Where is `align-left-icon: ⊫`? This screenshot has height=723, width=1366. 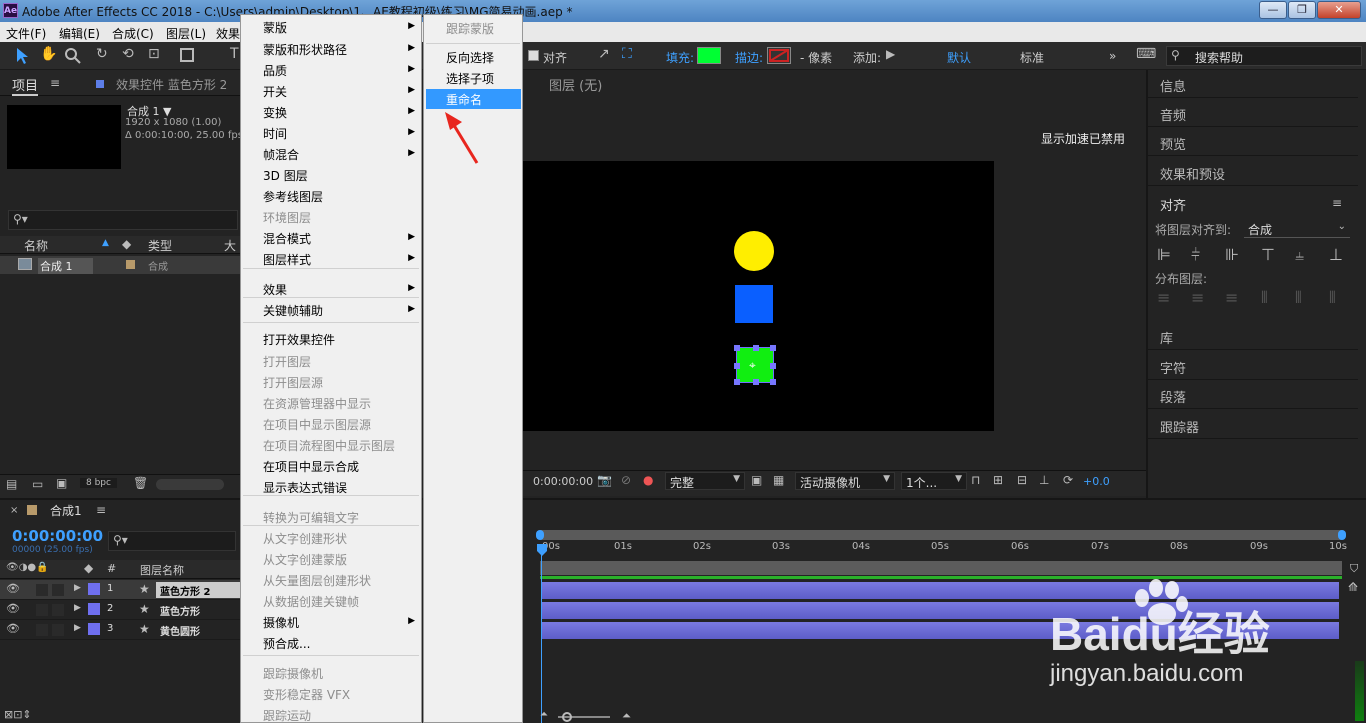 align-left-icon: ⊫ is located at coordinates (1164, 254).